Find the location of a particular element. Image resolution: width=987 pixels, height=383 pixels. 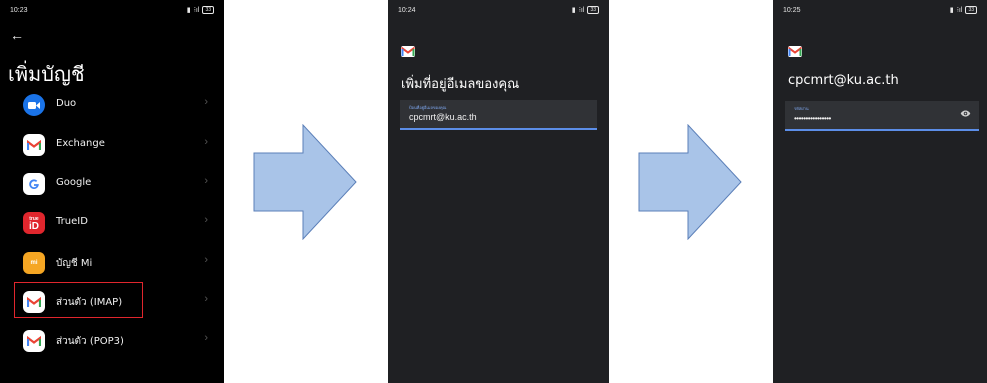

account-item-pop3: ส่วนตัว (POP3) › is located at coordinates (112, 340).